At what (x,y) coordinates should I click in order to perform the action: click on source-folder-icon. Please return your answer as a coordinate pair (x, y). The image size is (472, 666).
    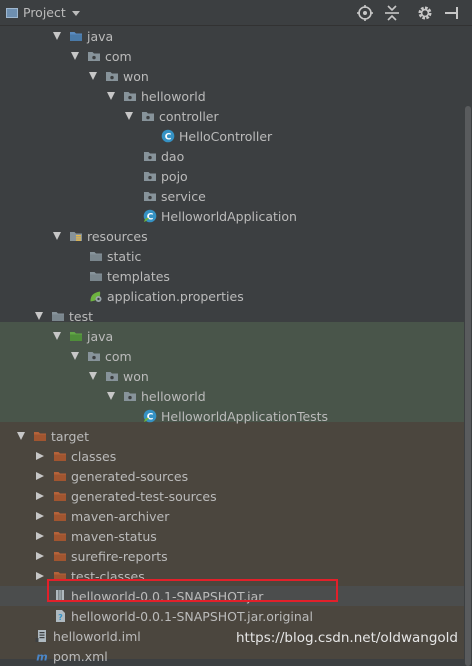
    Looking at the image, I should click on (76, 36).